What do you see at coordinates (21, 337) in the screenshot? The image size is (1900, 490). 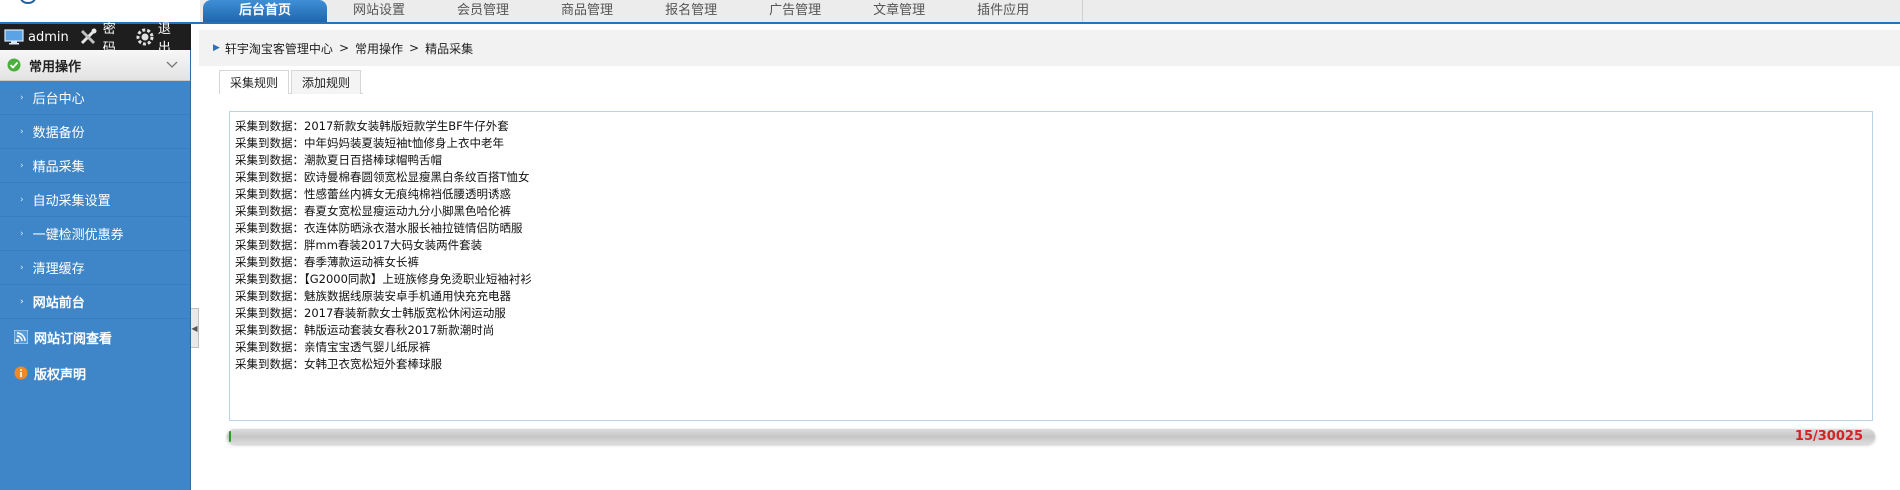 I see `rss-icon` at bounding box center [21, 337].